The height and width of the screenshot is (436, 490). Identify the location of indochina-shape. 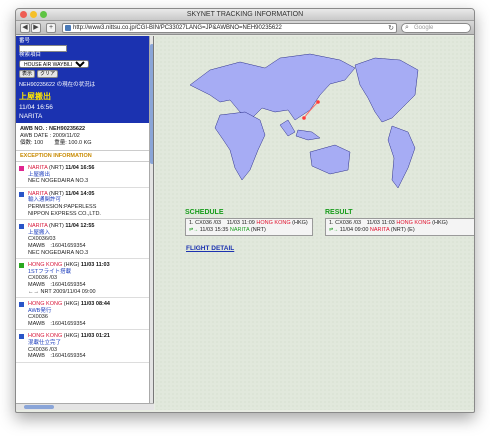
(287, 128).